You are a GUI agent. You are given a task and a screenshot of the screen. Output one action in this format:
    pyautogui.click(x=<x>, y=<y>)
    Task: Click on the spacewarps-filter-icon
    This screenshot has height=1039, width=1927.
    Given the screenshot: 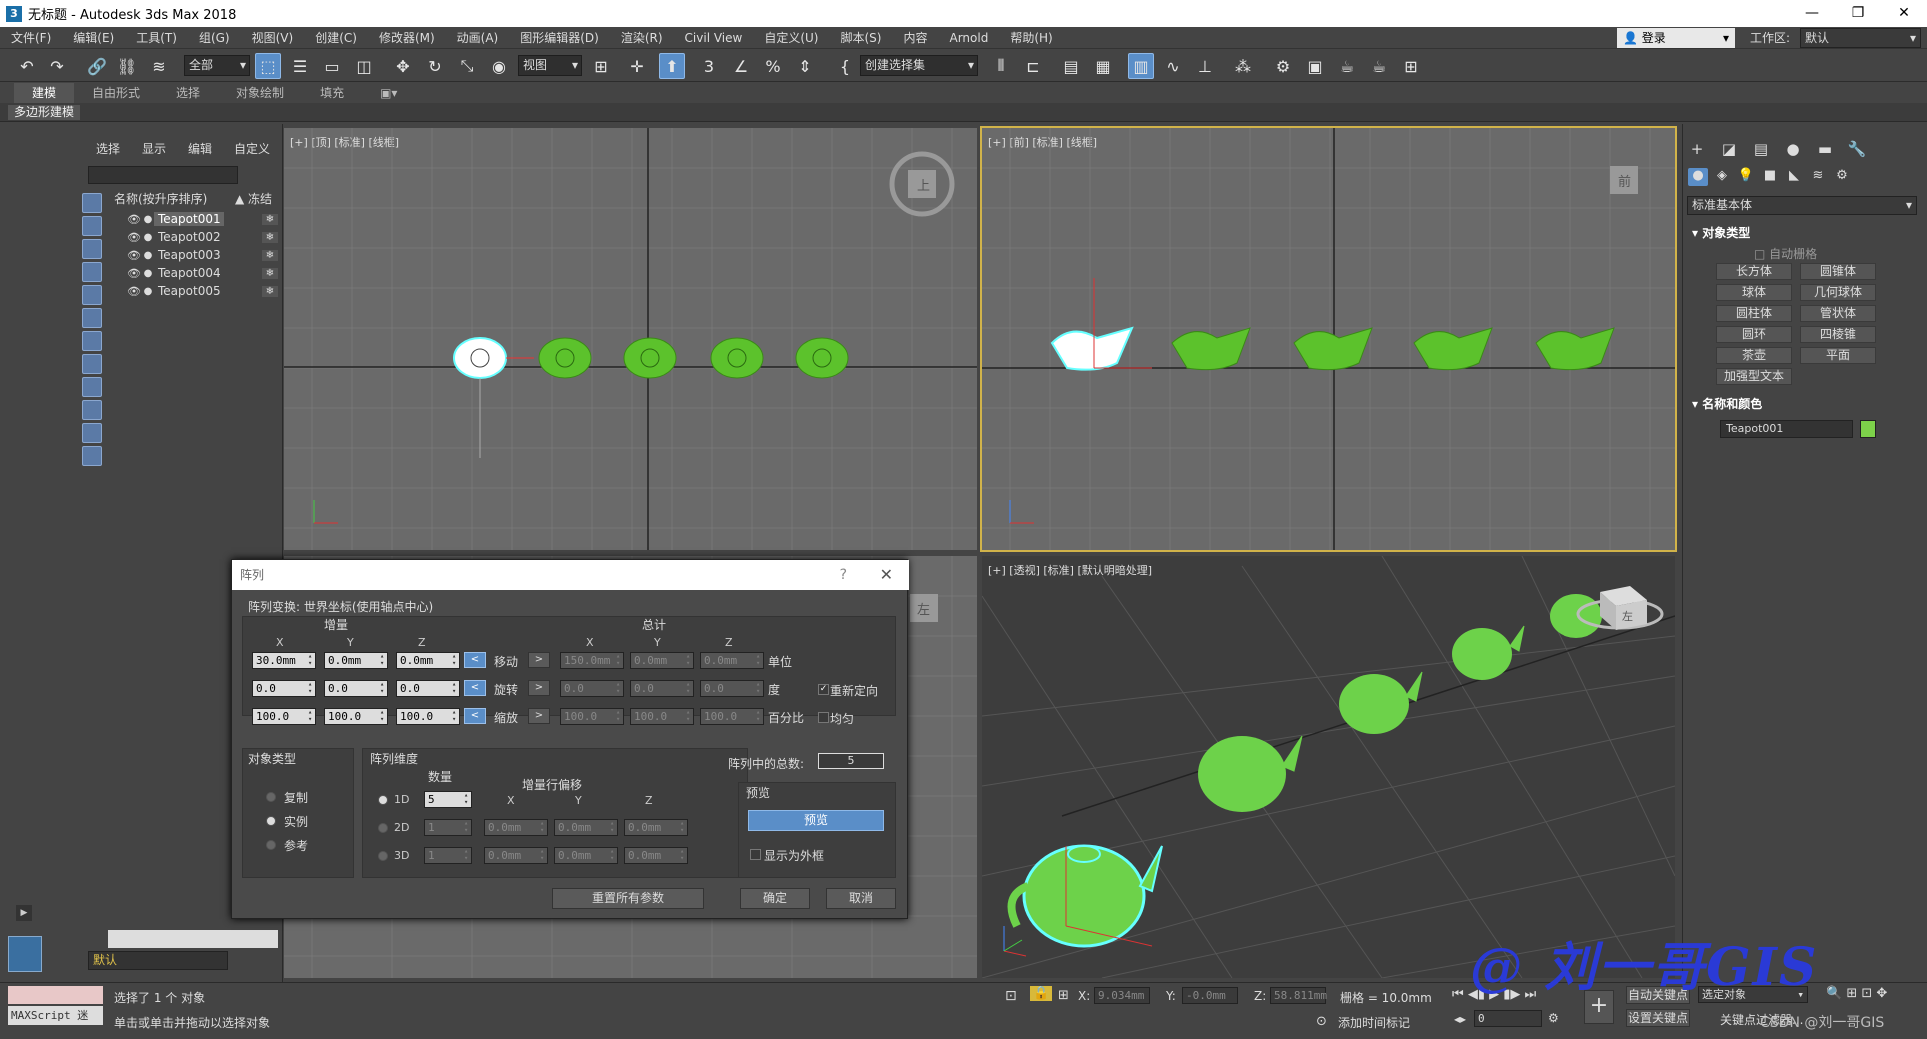 What is the action you would take?
    pyautogui.click(x=92, y=318)
    